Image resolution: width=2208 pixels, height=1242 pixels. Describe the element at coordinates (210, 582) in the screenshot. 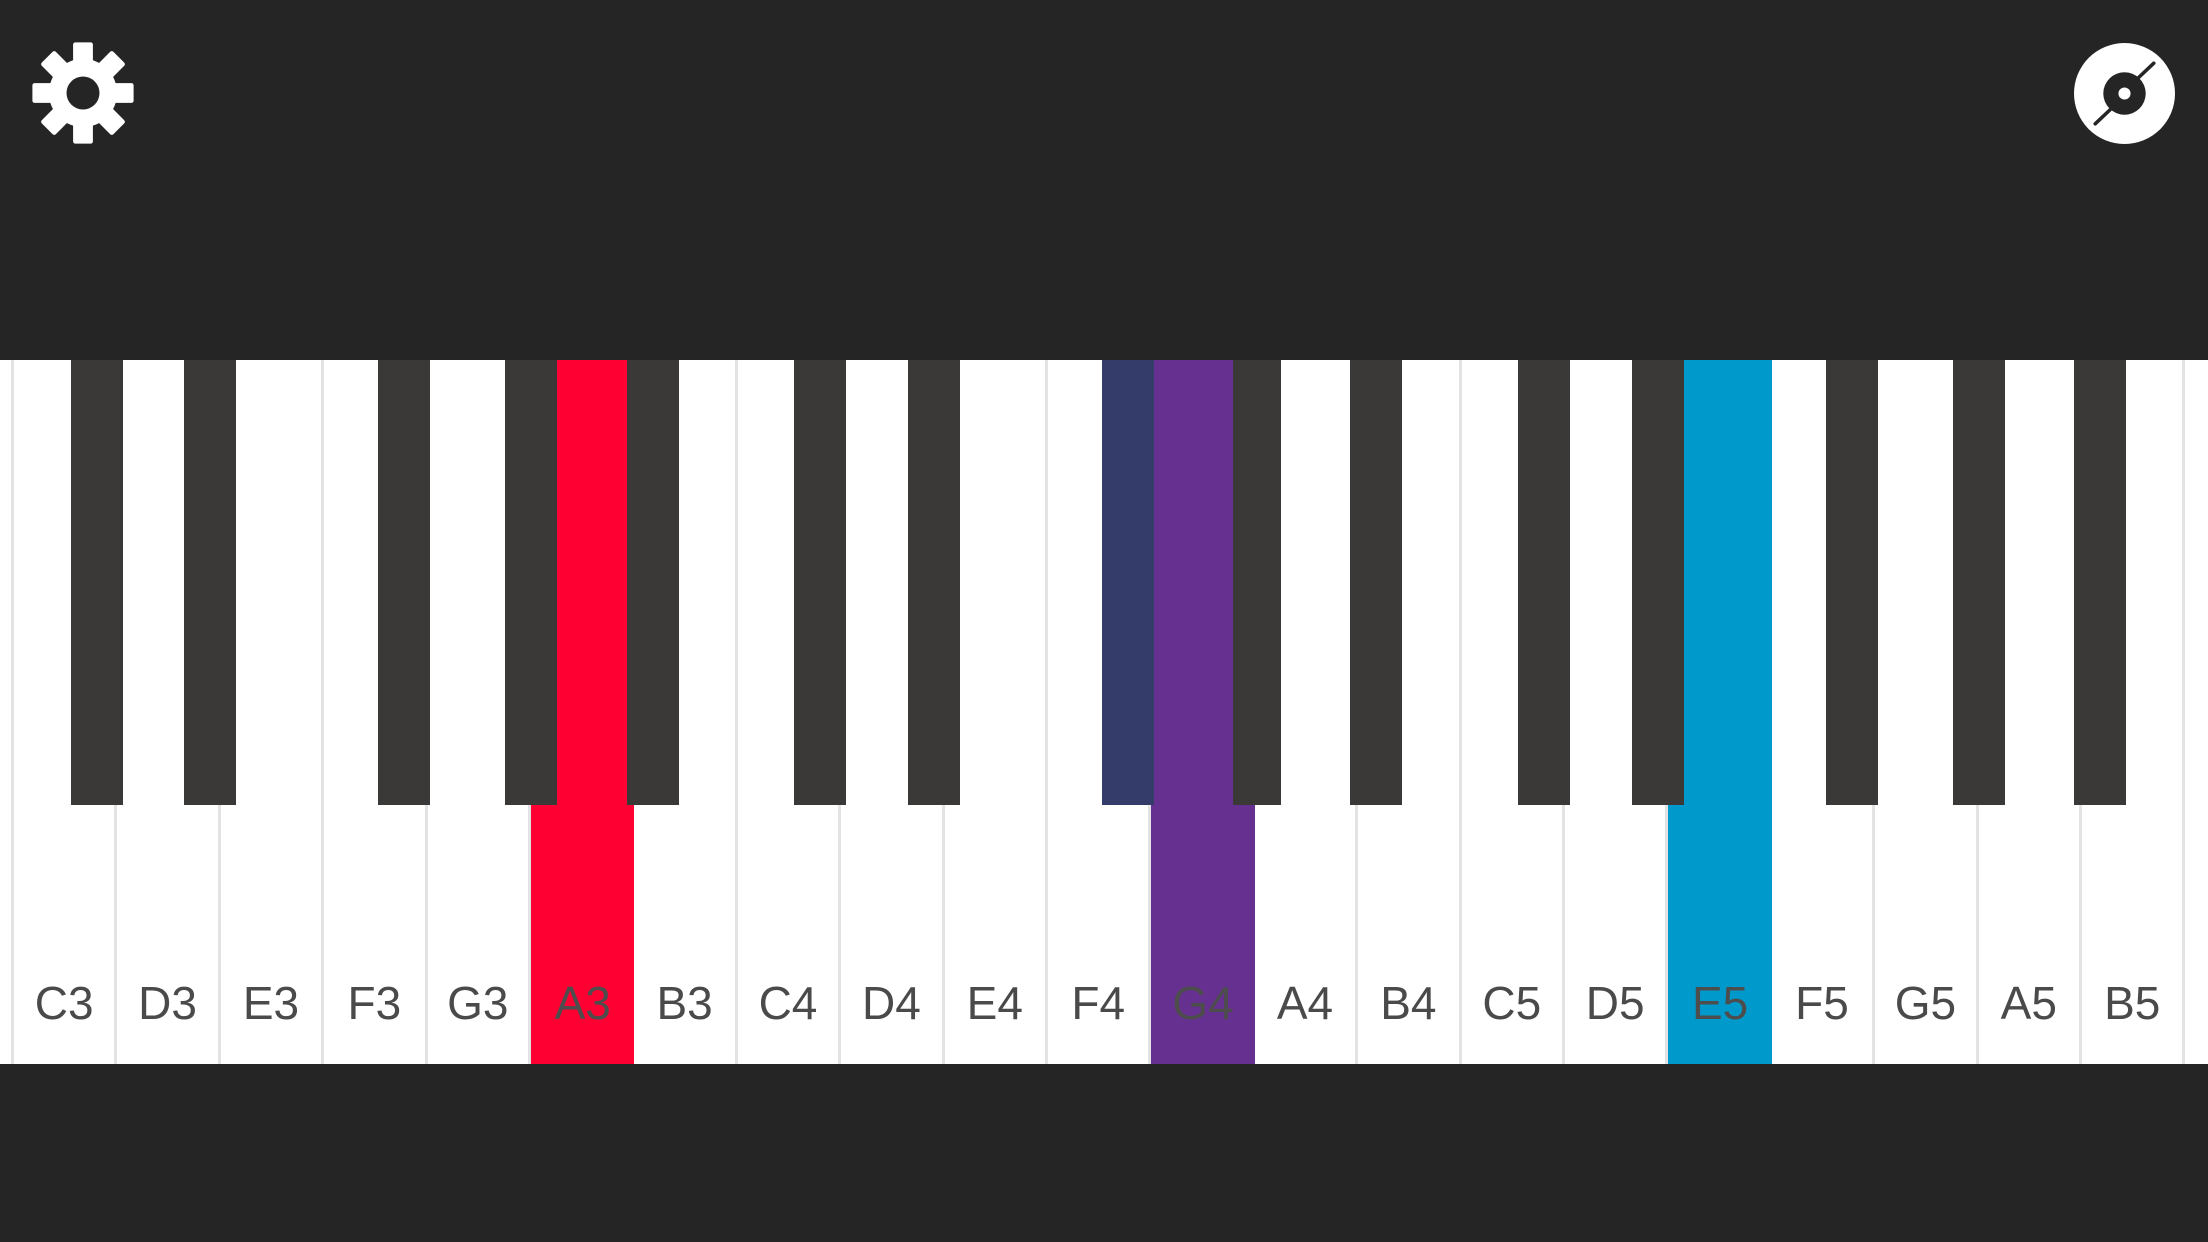

I see `black-key-dsharp3` at that location.